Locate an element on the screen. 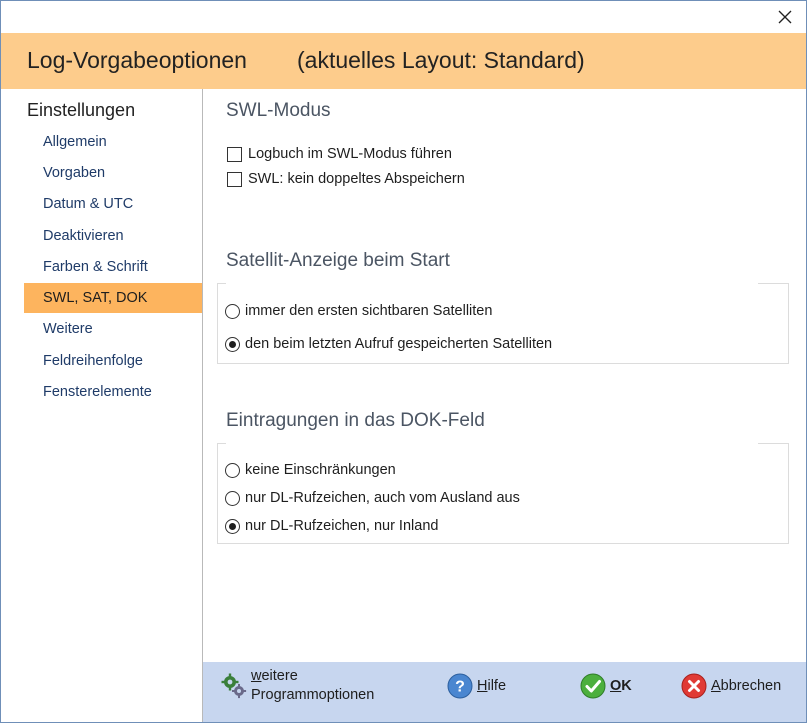 The height and width of the screenshot is (723, 807). swl-no-duplicate-checkbox: SWL: kein doppeltes Abspeichern is located at coordinates (346, 179).